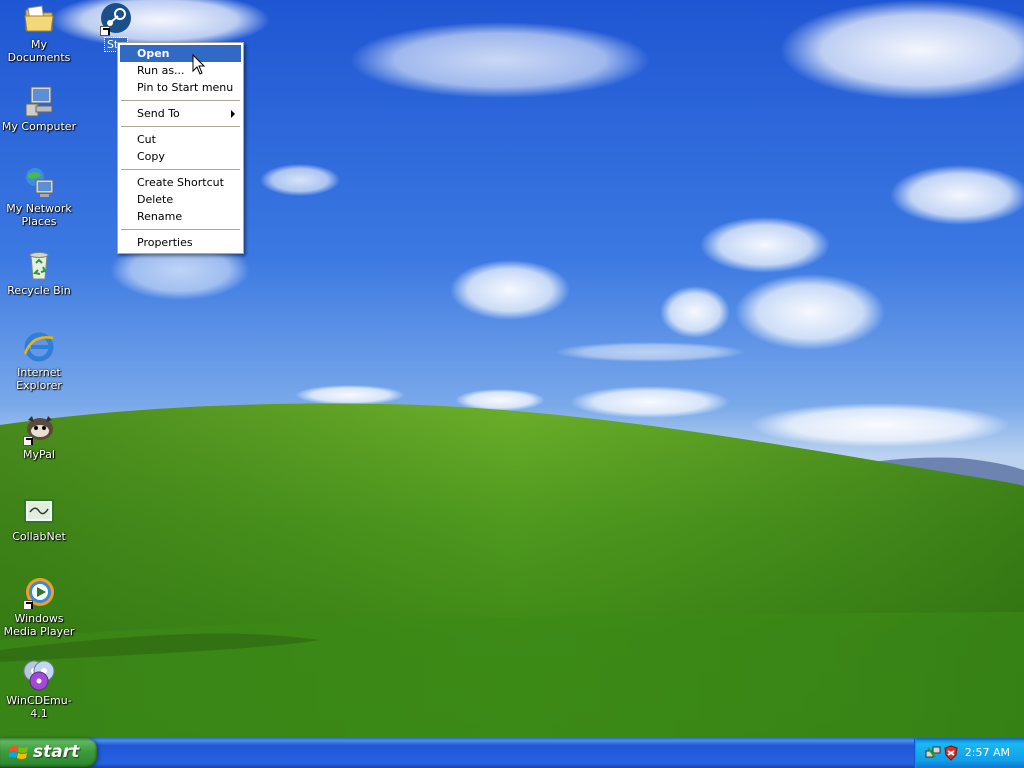  What do you see at coordinates (39, 265) in the screenshot?
I see `recycle-bin-icon` at bounding box center [39, 265].